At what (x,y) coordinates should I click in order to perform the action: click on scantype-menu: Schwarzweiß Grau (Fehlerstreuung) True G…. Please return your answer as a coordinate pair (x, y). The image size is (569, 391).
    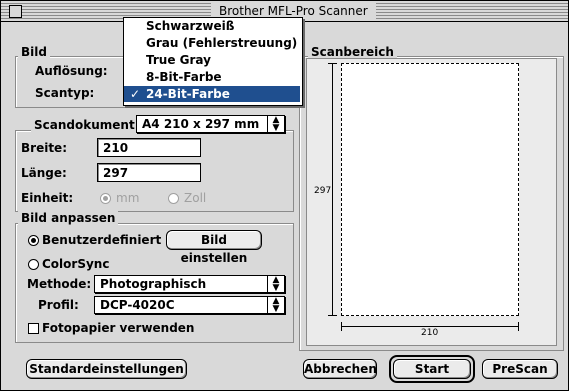
    Looking at the image, I should click on (213, 61).